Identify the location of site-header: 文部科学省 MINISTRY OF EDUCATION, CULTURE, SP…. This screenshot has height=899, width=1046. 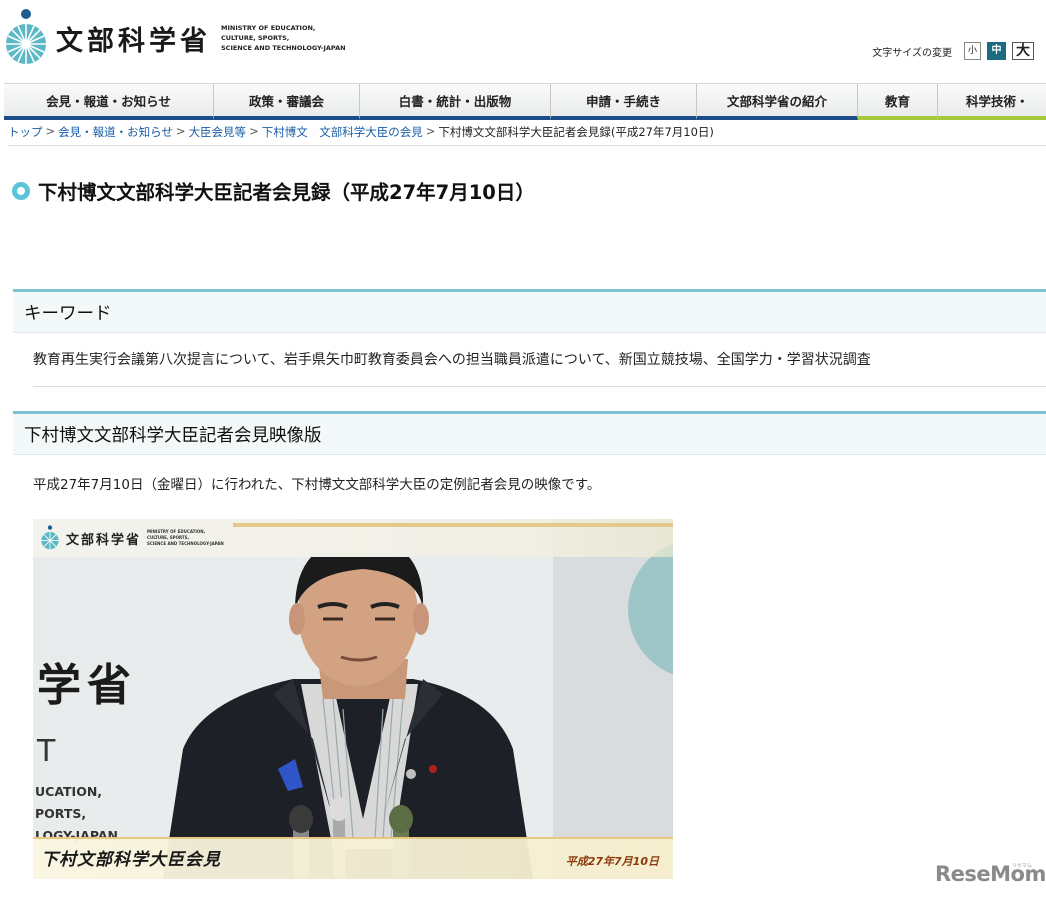
(523, 41).